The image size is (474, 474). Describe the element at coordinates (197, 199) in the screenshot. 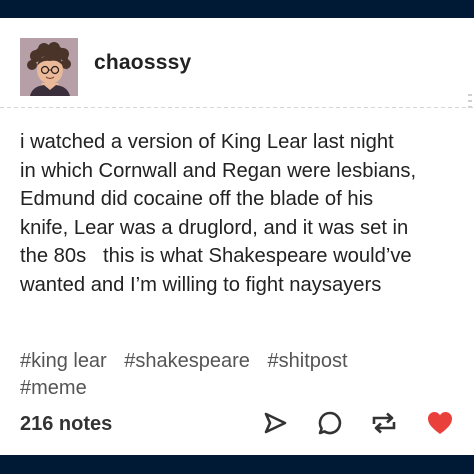

I see `body-line: Edmund did cocaine off the blade of his` at that location.